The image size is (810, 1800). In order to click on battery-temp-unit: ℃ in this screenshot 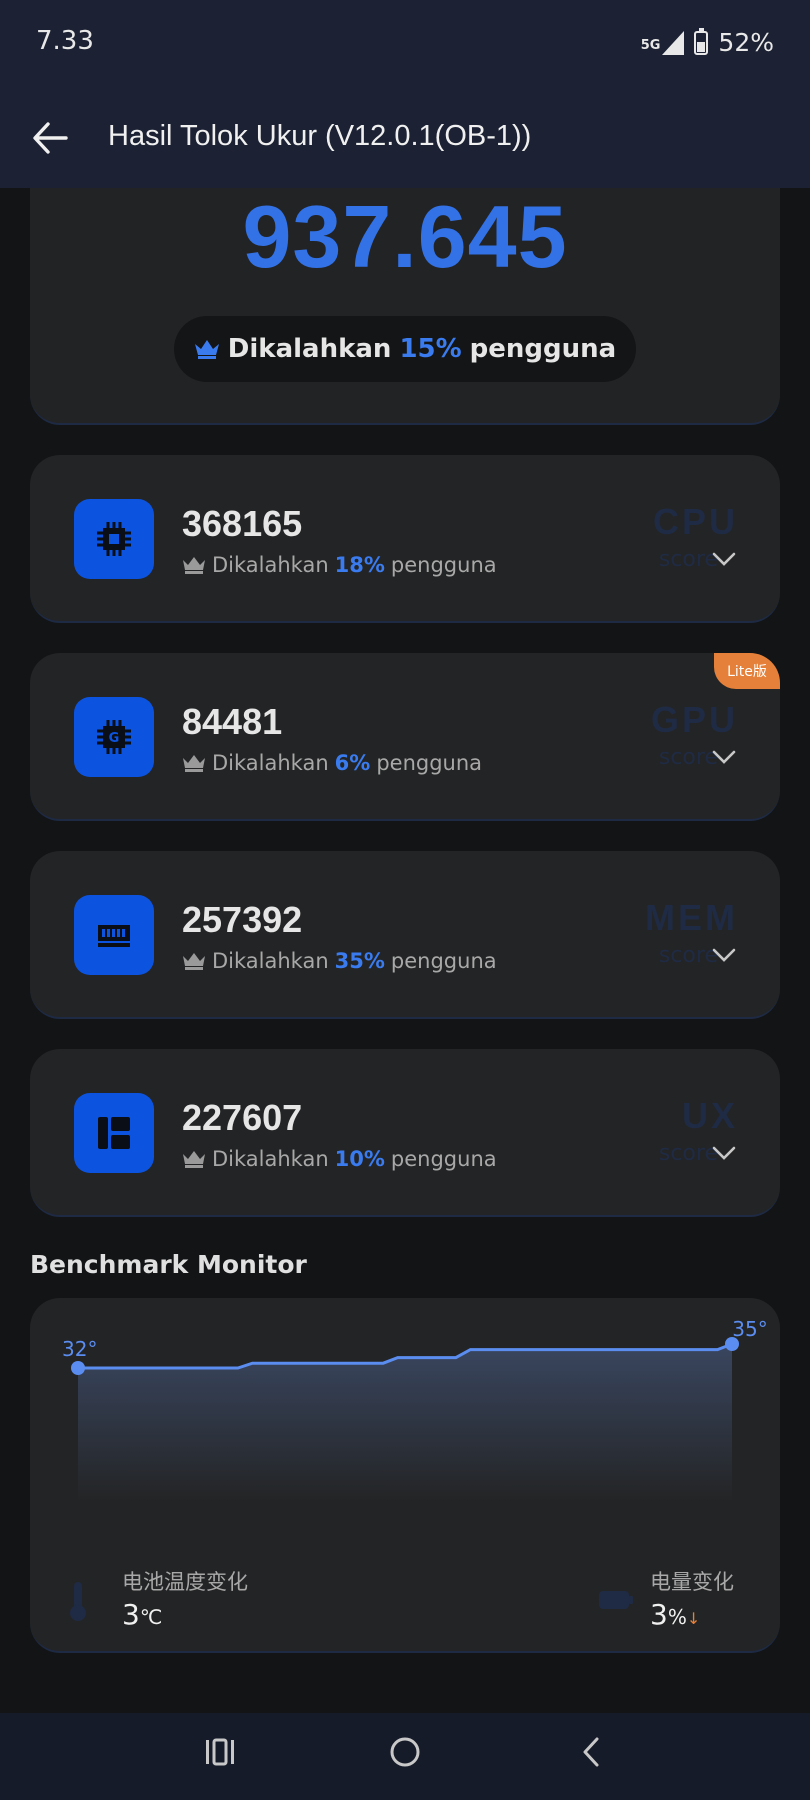, I will do `click(151, 1617)`.